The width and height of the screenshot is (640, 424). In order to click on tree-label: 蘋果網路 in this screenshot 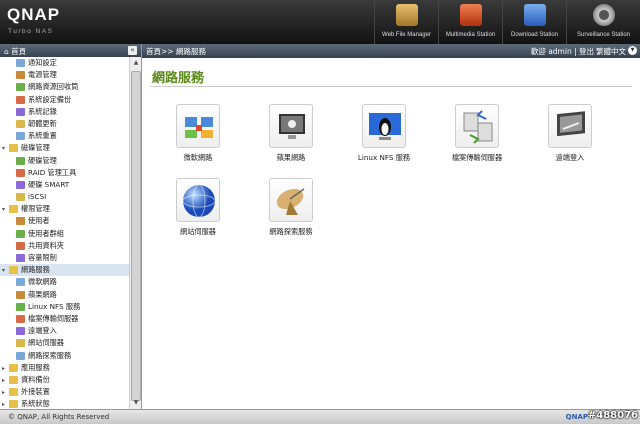, I will do `click(42, 294)`.